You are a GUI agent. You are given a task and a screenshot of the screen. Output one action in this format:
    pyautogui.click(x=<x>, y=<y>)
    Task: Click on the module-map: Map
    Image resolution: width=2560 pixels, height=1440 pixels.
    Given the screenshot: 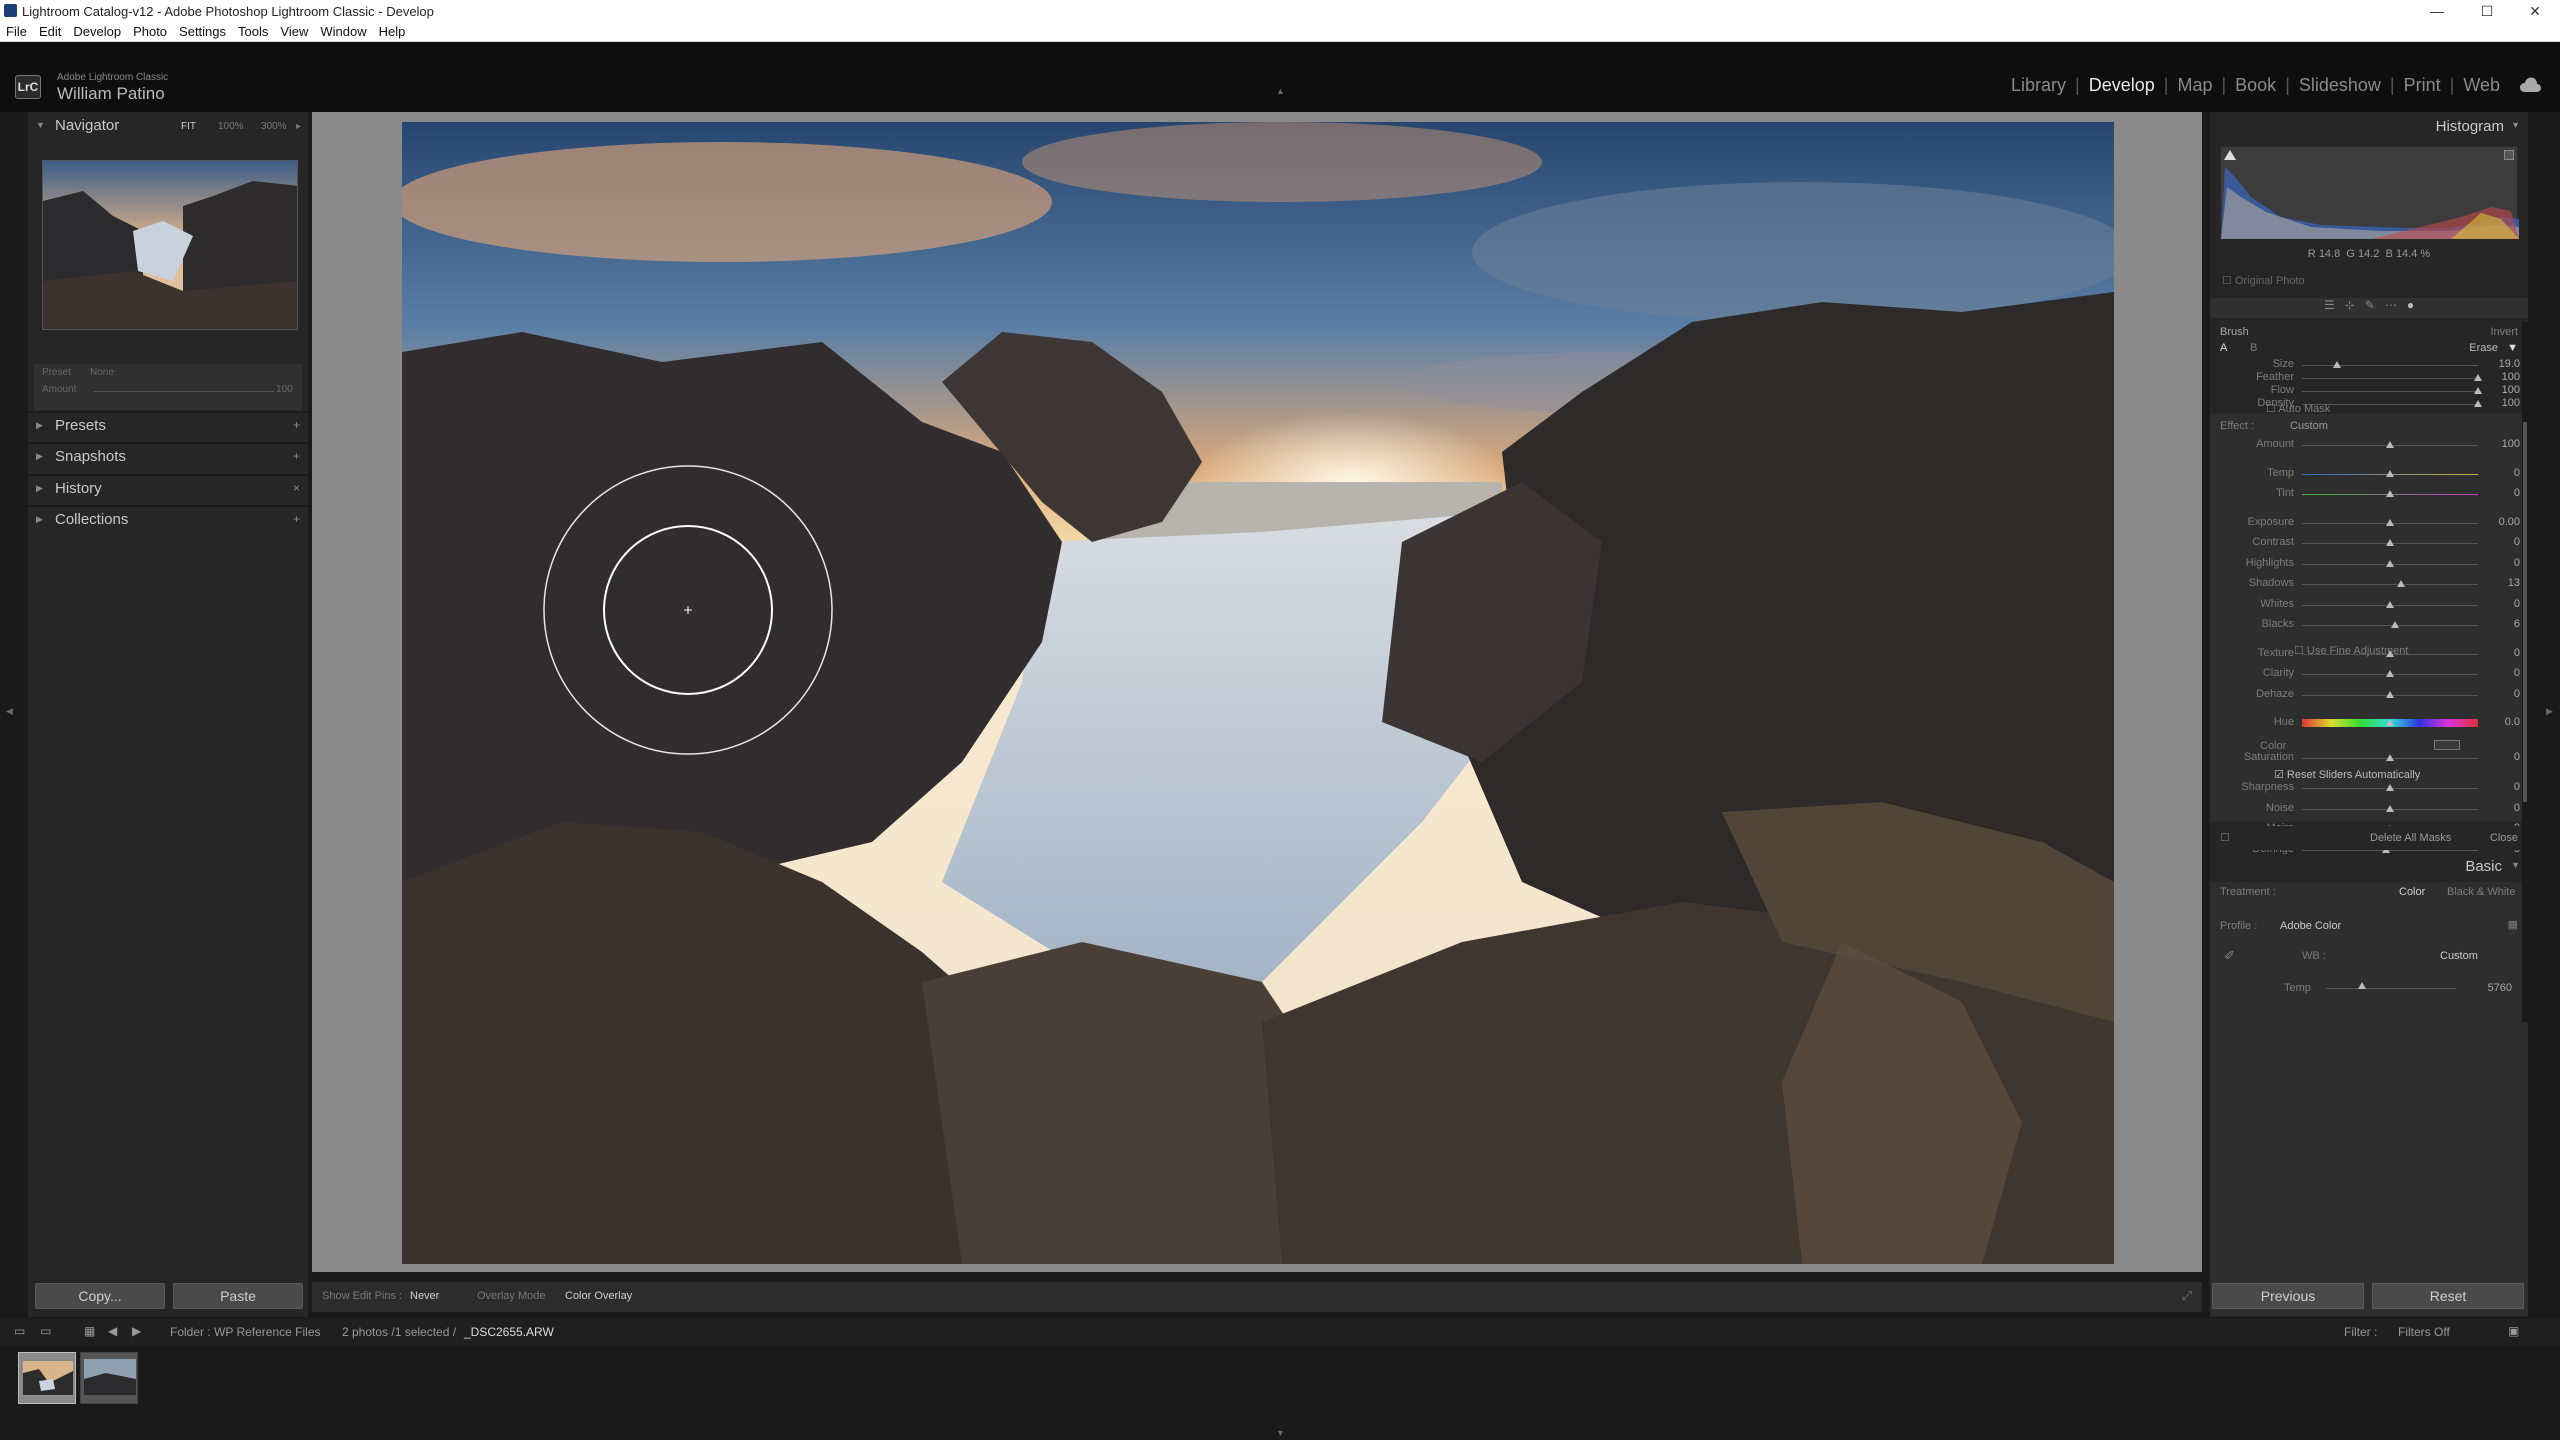 What is the action you would take?
    pyautogui.click(x=2194, y=85)
    